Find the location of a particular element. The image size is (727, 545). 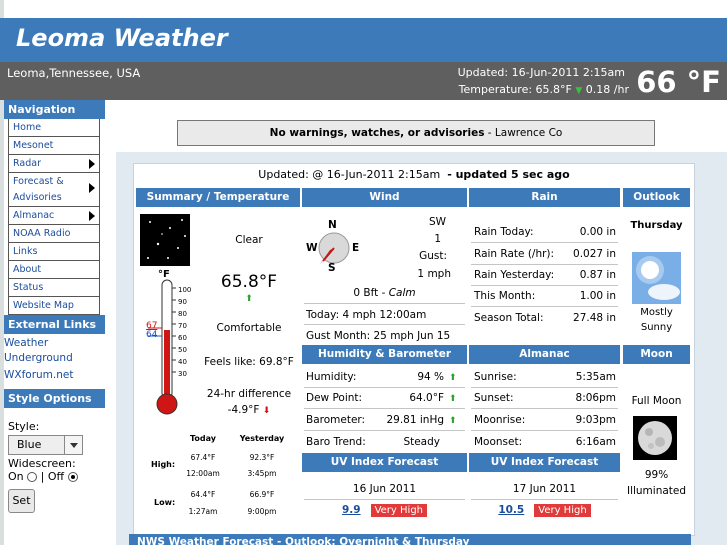

rain-label: Rain Yesterday: is located at coordinates (514, 275).